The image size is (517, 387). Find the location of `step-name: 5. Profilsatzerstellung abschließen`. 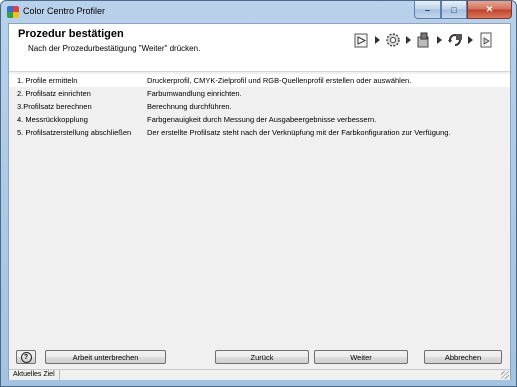

step-name: 5. Profilsatzerstellung abschließen is located at coordinates (74, 132).